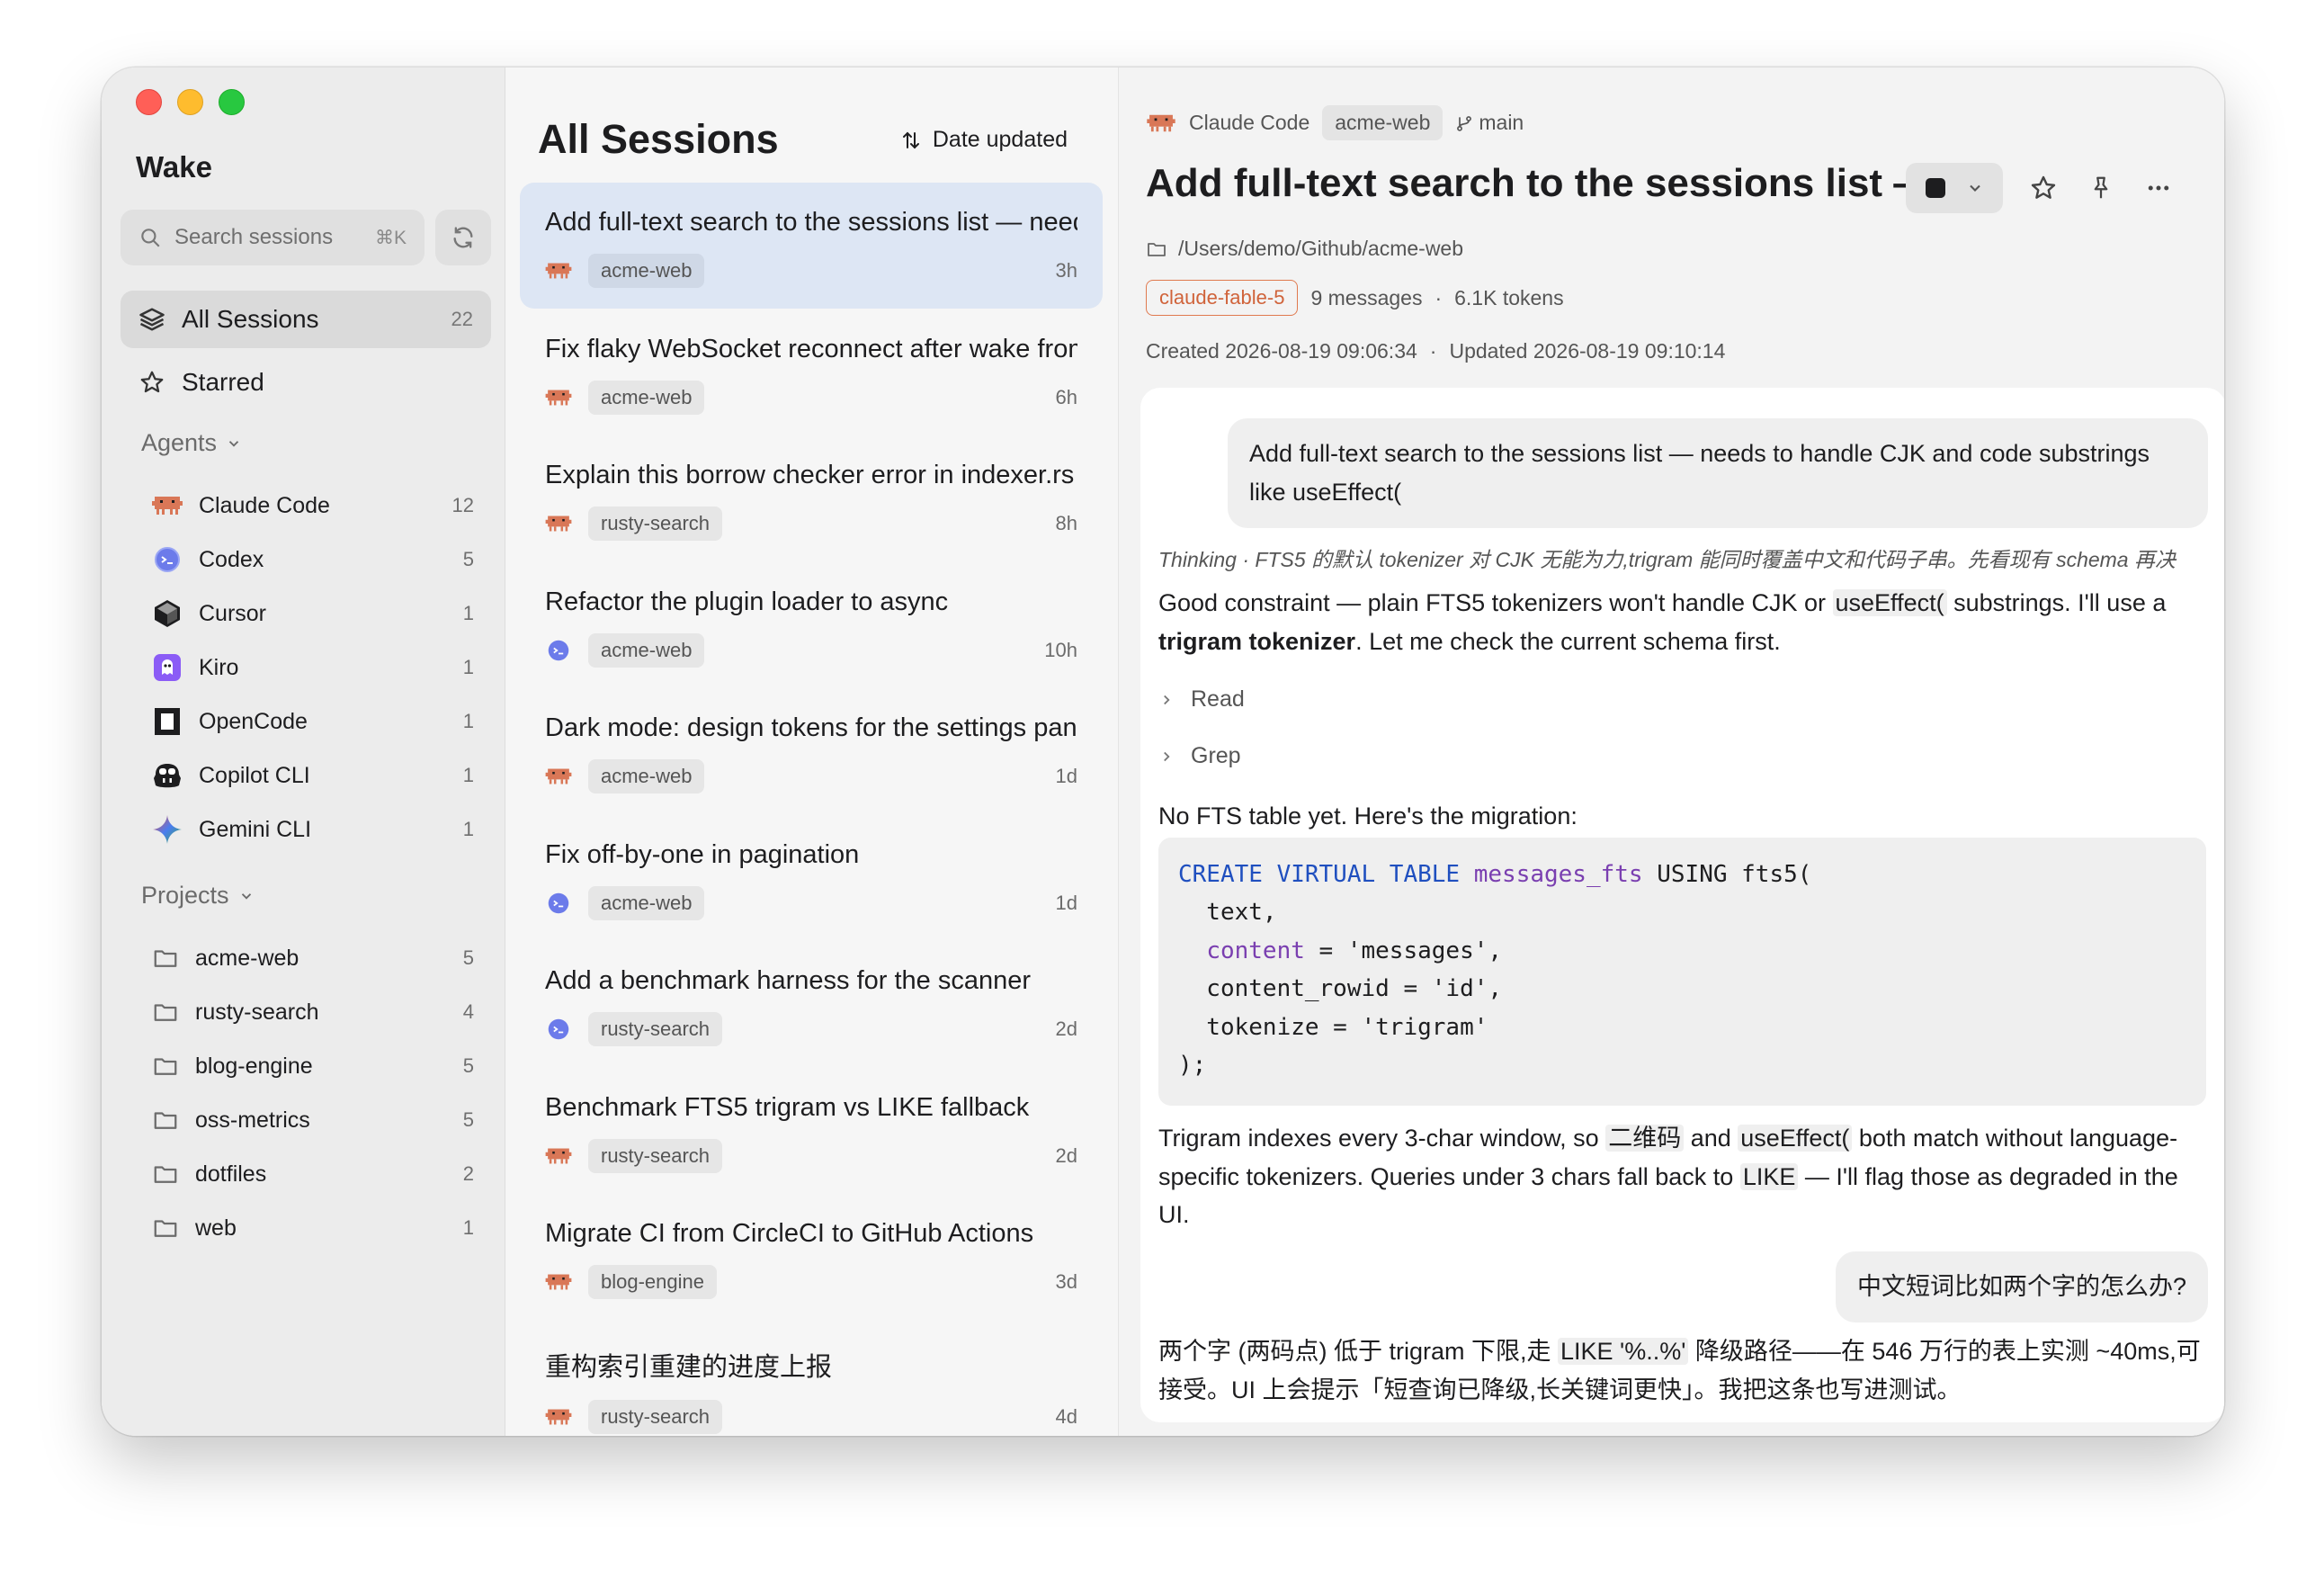 The width and height of the screenshot is (2324, 1569). What do you see at coordinates (1066, 396) in the screenshot?
I see `session-item-time: 6h` at bounding box center [1066, 396].